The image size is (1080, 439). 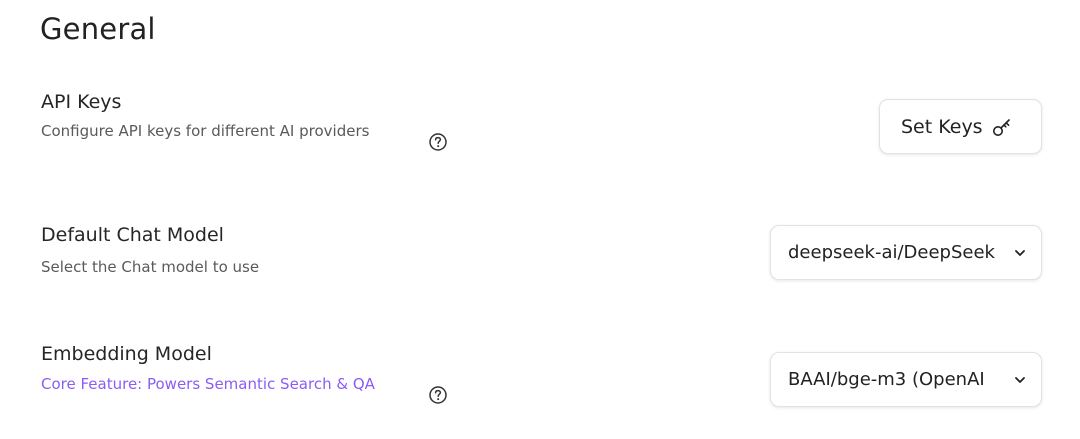 What do you see at coordinates (98, 29) in the screenshot?
I see `section-title: General` at bounding box center [98, 29].